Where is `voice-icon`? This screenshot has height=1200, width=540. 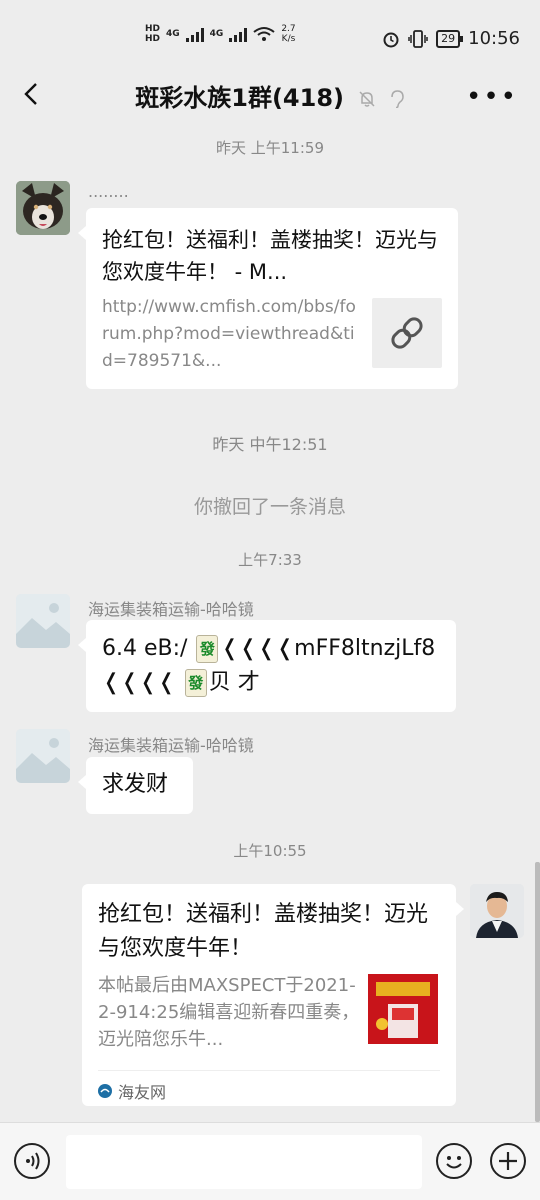
voice-icon is located at coordinates (33, 1161).